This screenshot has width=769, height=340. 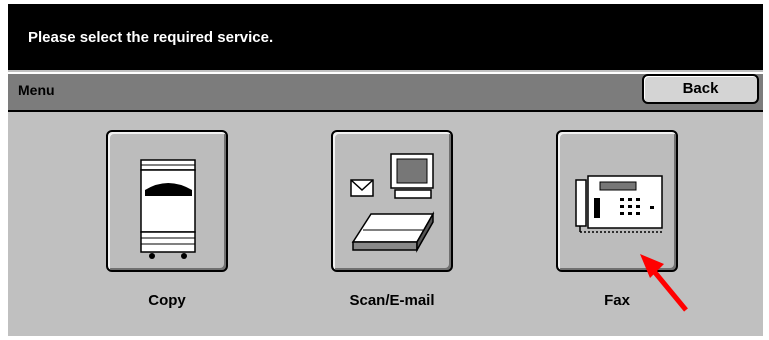 What do you see at coordinates (36, 90) in the screenshot?
I see `menu-label: Menu` at bounding box center [36, 90].